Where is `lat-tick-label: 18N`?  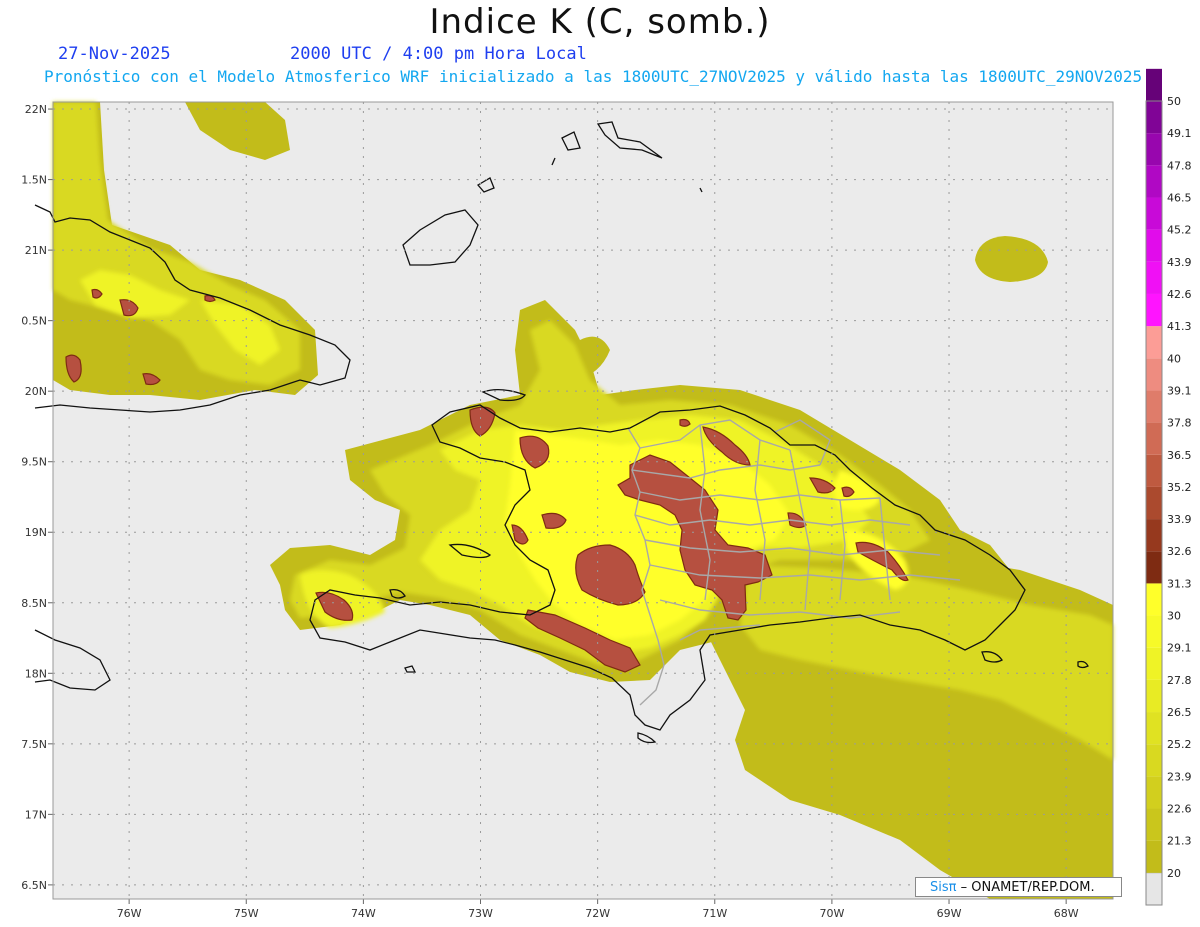
lat-tick-label: 18N is located at coordinates (36, 673).